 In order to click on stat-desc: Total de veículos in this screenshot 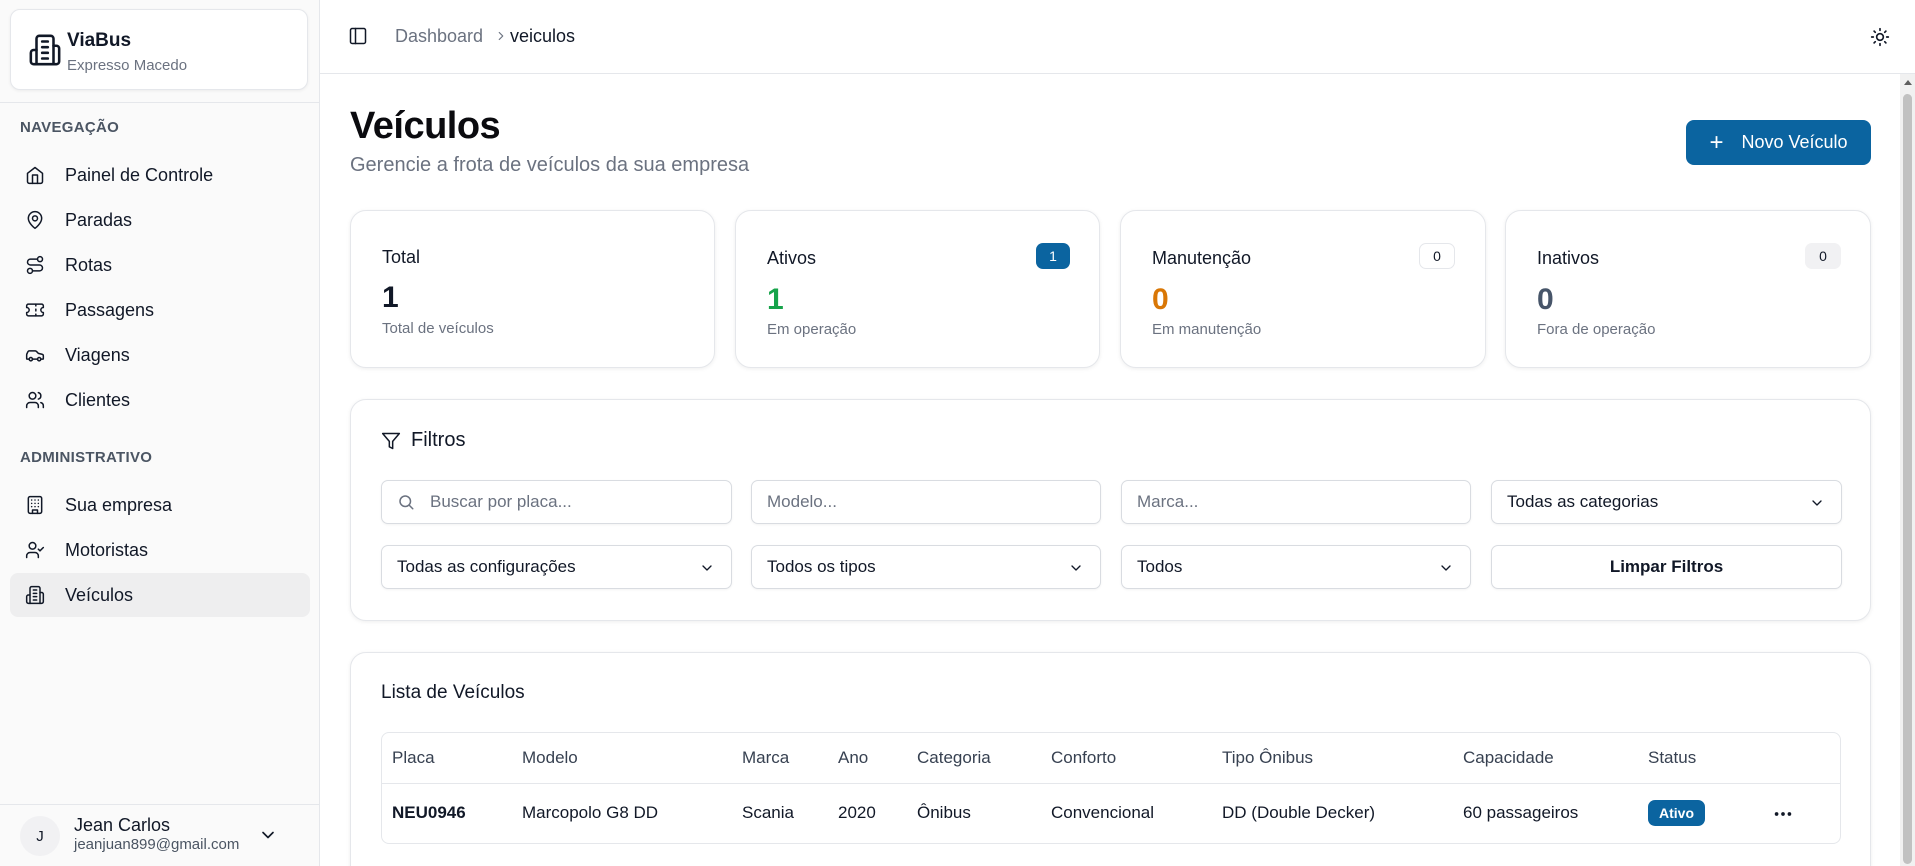, I will do `click(438, 328)`.